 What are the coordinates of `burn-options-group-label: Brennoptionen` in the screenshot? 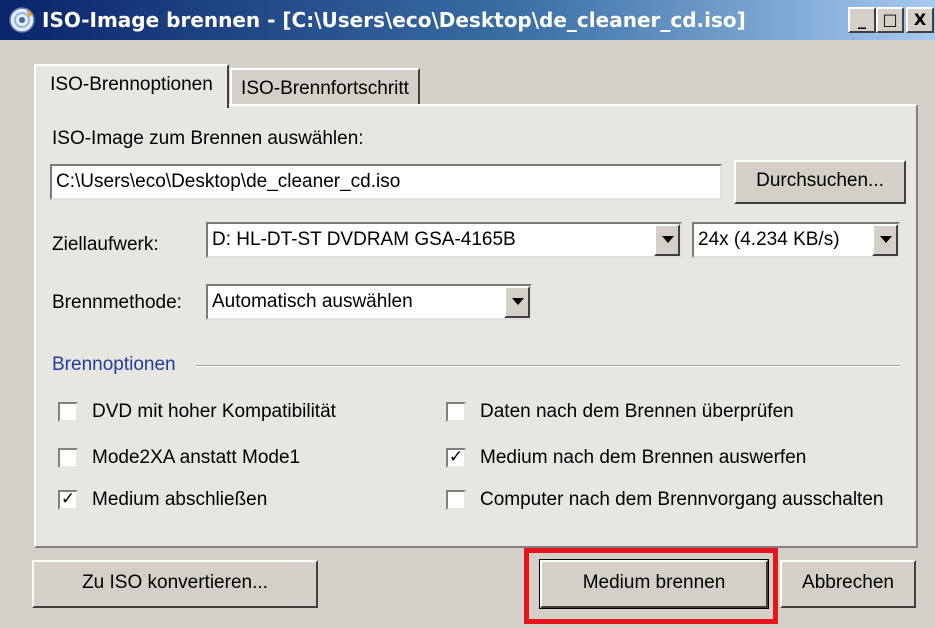 It's located at (114, 364).